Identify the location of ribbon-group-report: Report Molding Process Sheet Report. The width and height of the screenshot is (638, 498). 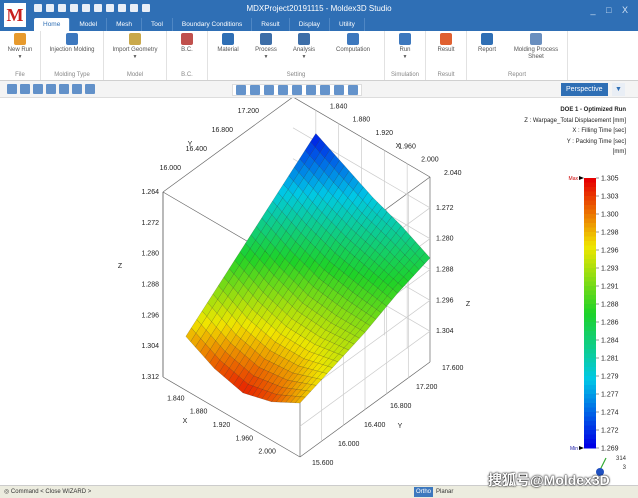
(517, 55).